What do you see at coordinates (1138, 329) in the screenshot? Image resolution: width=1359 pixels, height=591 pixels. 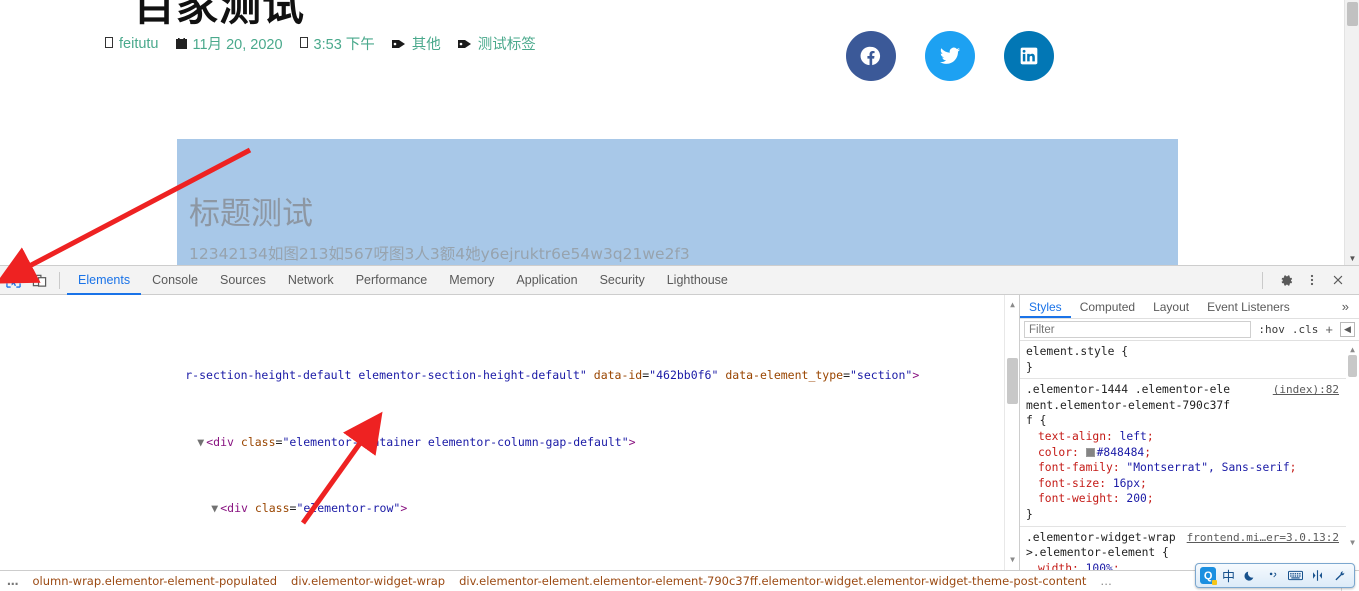 I see `styles-filter-input` at bounding box center [1138, 329].